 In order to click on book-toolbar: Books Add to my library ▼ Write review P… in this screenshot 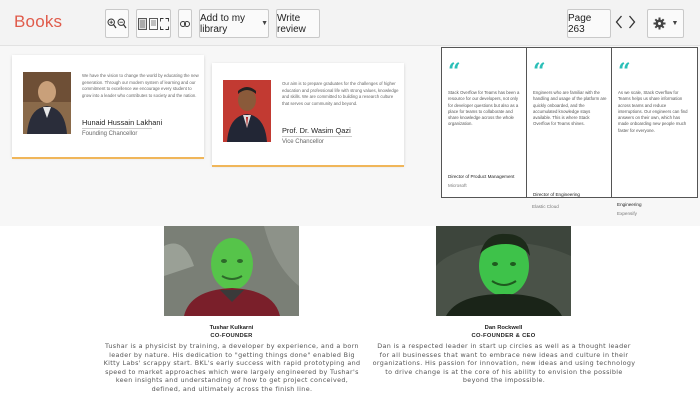, I will do `click(350, 23)`.